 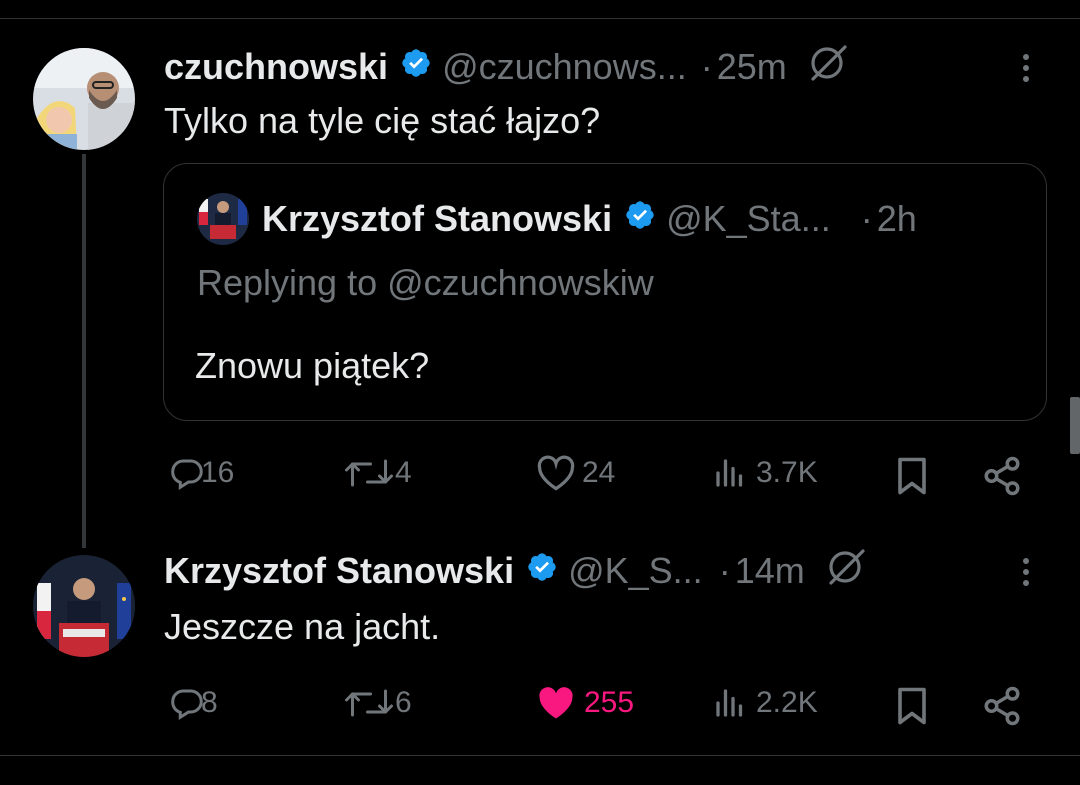 What do you see at coordinates (609, 702) in the screenshot?
I see `tweet2-like-count: 255` at bounding box center [609, 702].